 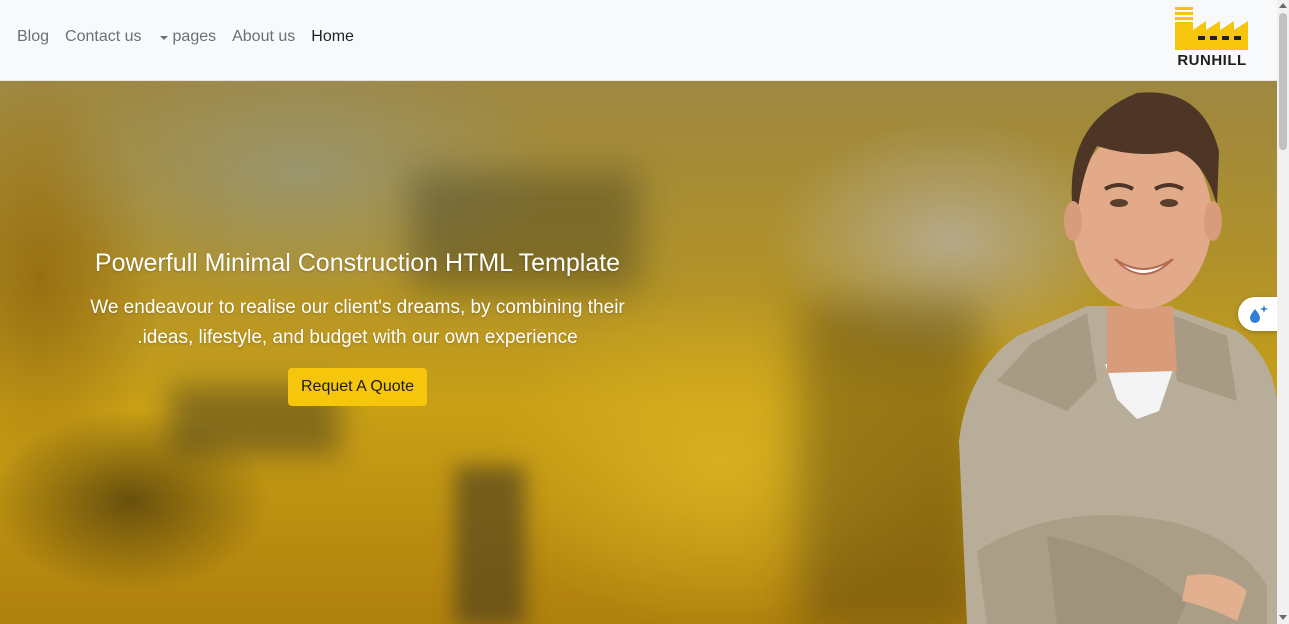 What do you see at coordinates (1212, 60) in the screenshot?
I see `logo-text: RUNHILL` at bounding box center [1212, 60].